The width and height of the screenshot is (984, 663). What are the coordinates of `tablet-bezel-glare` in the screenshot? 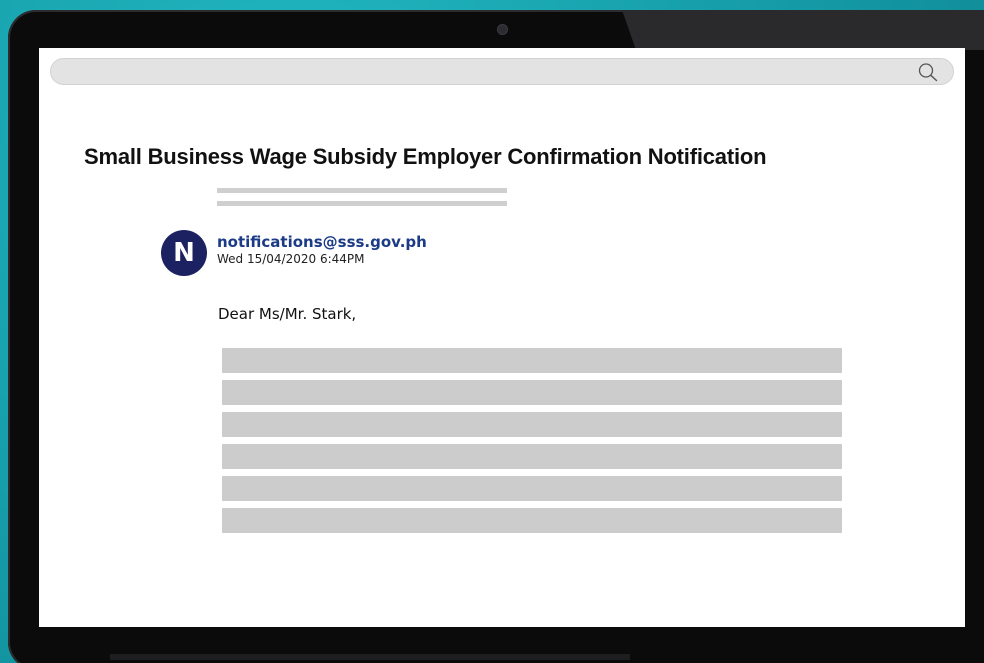 It's located at (803, 30).